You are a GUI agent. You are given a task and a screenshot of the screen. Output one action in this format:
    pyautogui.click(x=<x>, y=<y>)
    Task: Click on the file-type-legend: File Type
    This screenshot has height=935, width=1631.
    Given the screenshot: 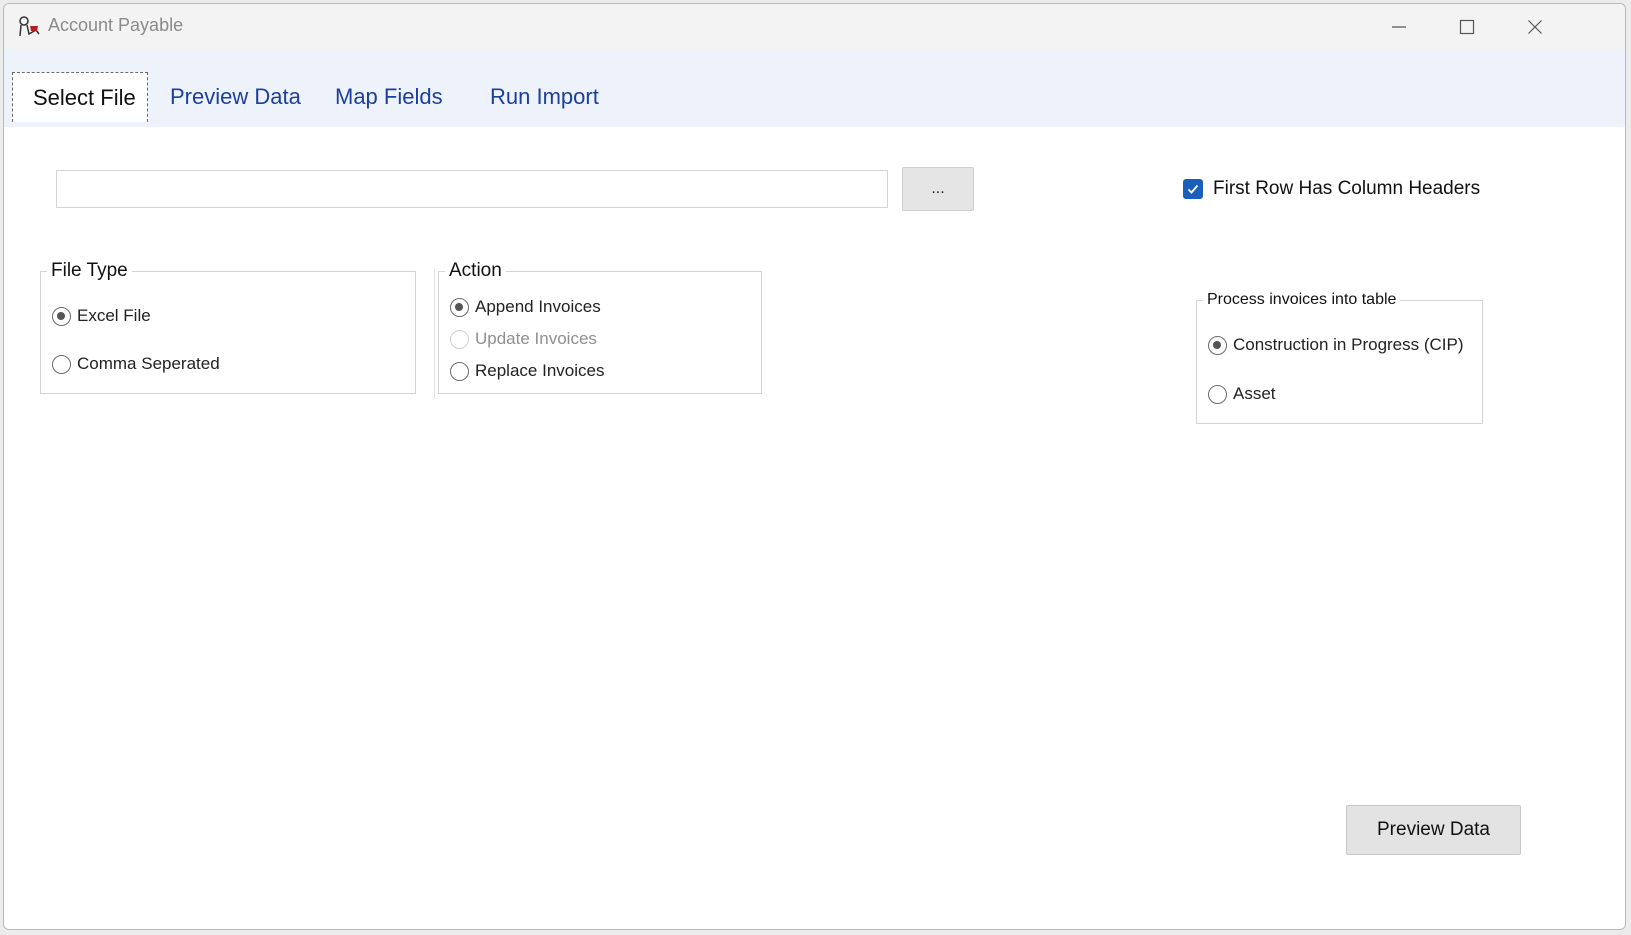 What is the action you would take?
    pyautogui.click(x=89, y=270)
    